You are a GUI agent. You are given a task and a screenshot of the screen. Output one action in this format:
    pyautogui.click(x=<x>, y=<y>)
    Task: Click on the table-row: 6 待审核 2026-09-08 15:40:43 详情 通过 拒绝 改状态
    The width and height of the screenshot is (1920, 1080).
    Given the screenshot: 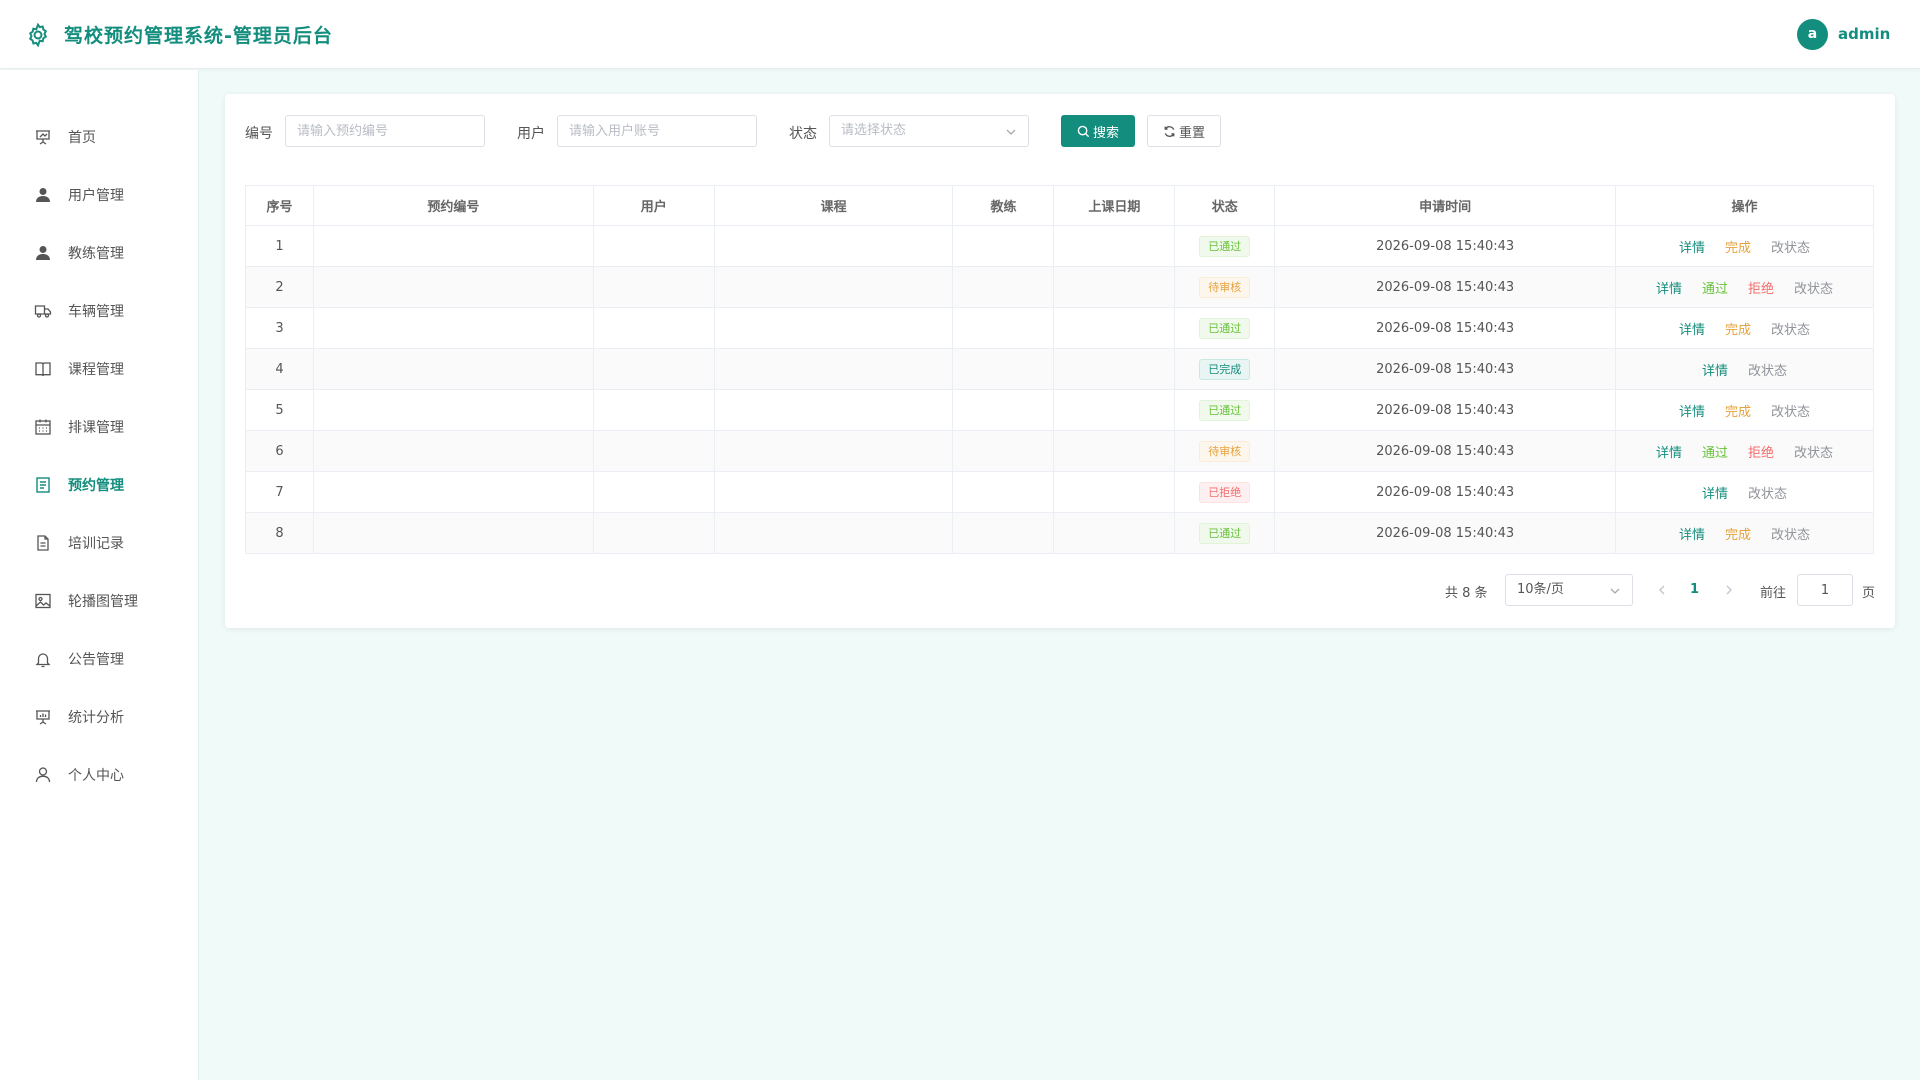 What is the action you would take?
    pyautogui.click(x=1059, y=451)
    